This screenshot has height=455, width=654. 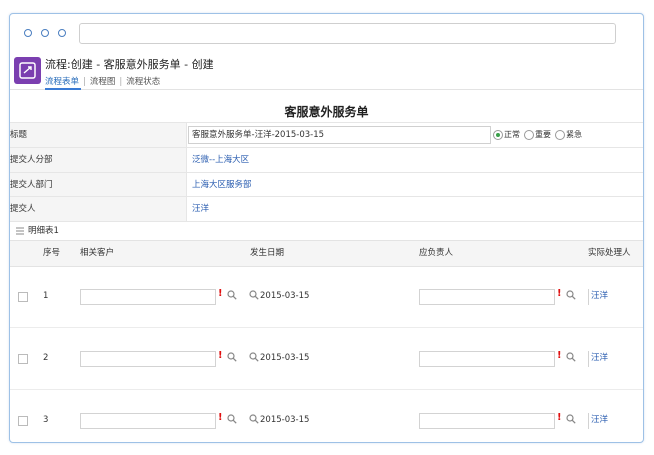 I want to click on detail-column-headers: 序号 相关客户 发生日期 应负责人 实际处理人, so click(x=326, y=253).